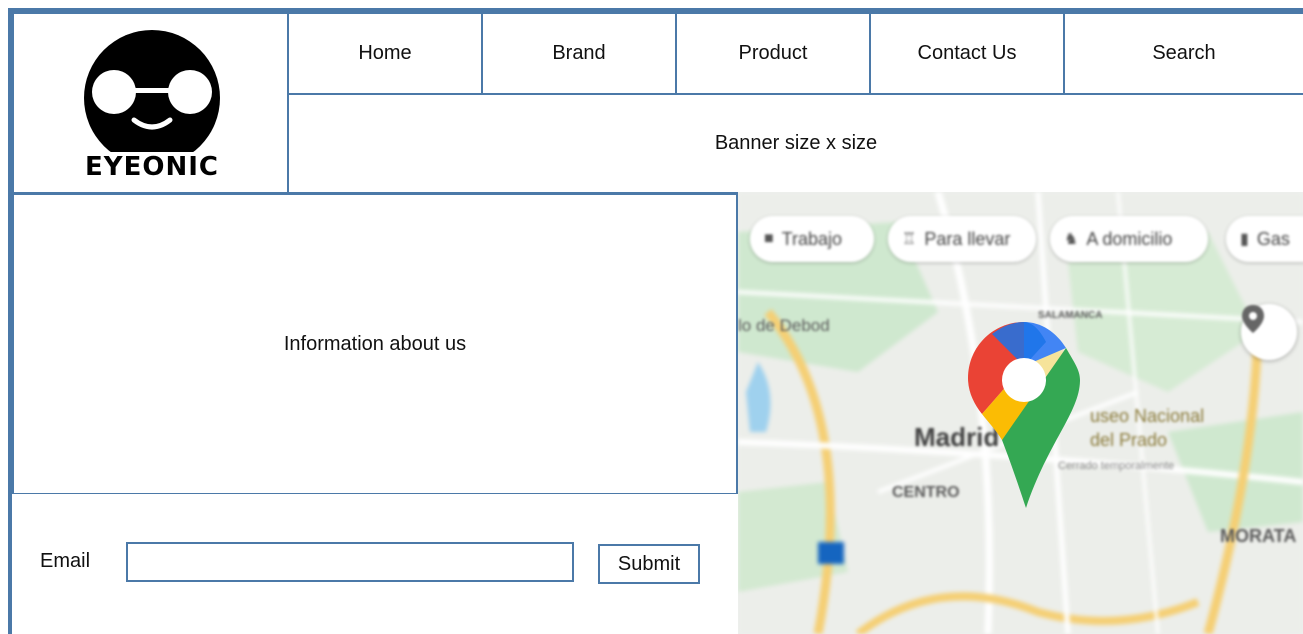  I want to click on takeout-icon: ♖, so click(909, 239).